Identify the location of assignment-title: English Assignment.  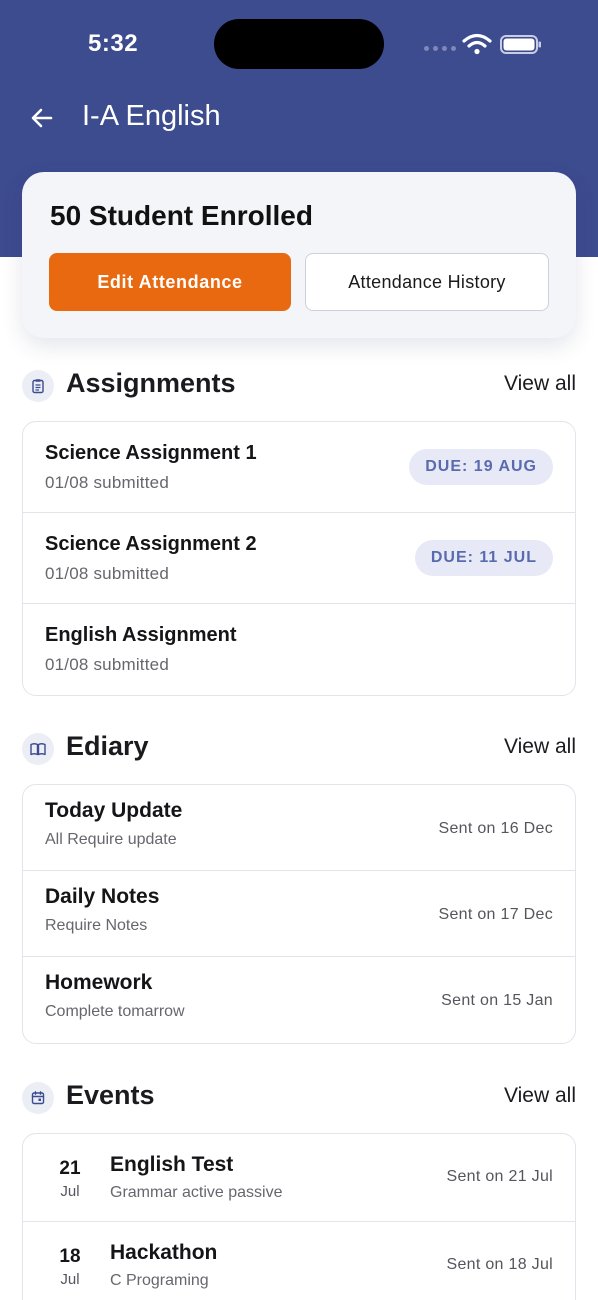
(141, 635).